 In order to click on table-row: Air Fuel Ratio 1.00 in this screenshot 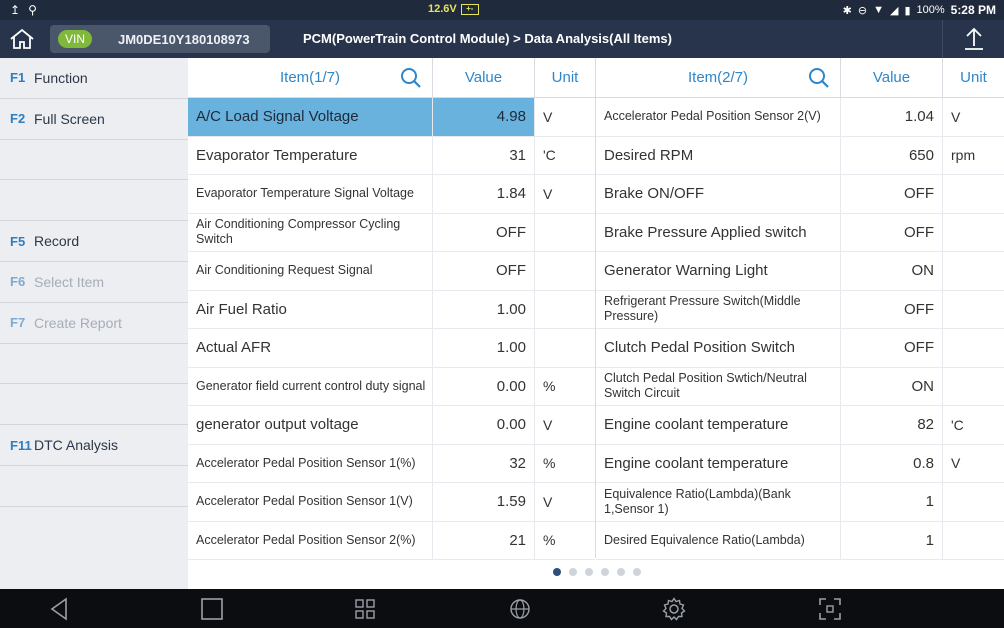, I will do `click(391, 309)`.